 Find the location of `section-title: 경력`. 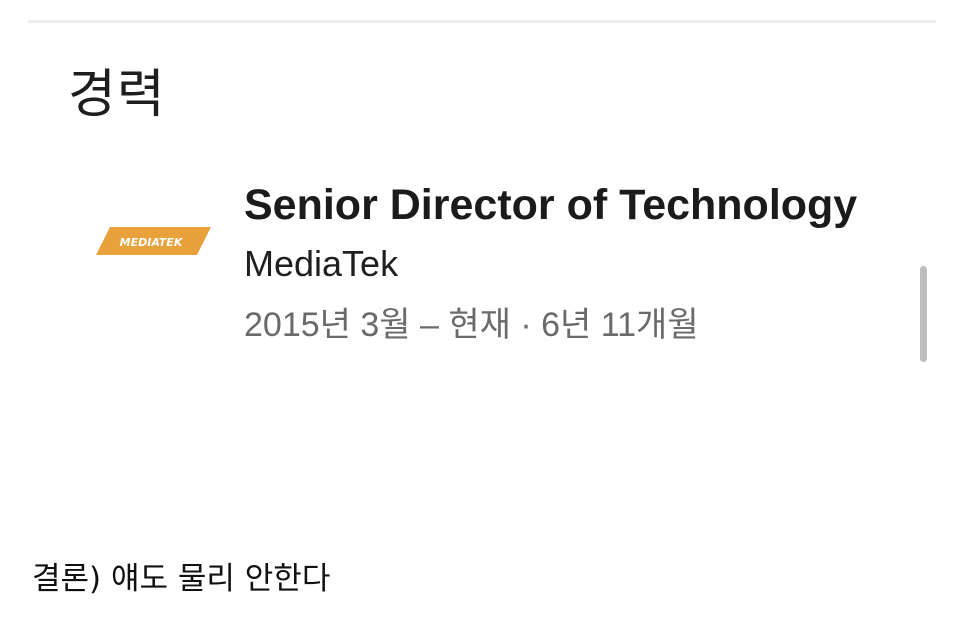

section-title: 경력 is located at coordinates (117, 95).